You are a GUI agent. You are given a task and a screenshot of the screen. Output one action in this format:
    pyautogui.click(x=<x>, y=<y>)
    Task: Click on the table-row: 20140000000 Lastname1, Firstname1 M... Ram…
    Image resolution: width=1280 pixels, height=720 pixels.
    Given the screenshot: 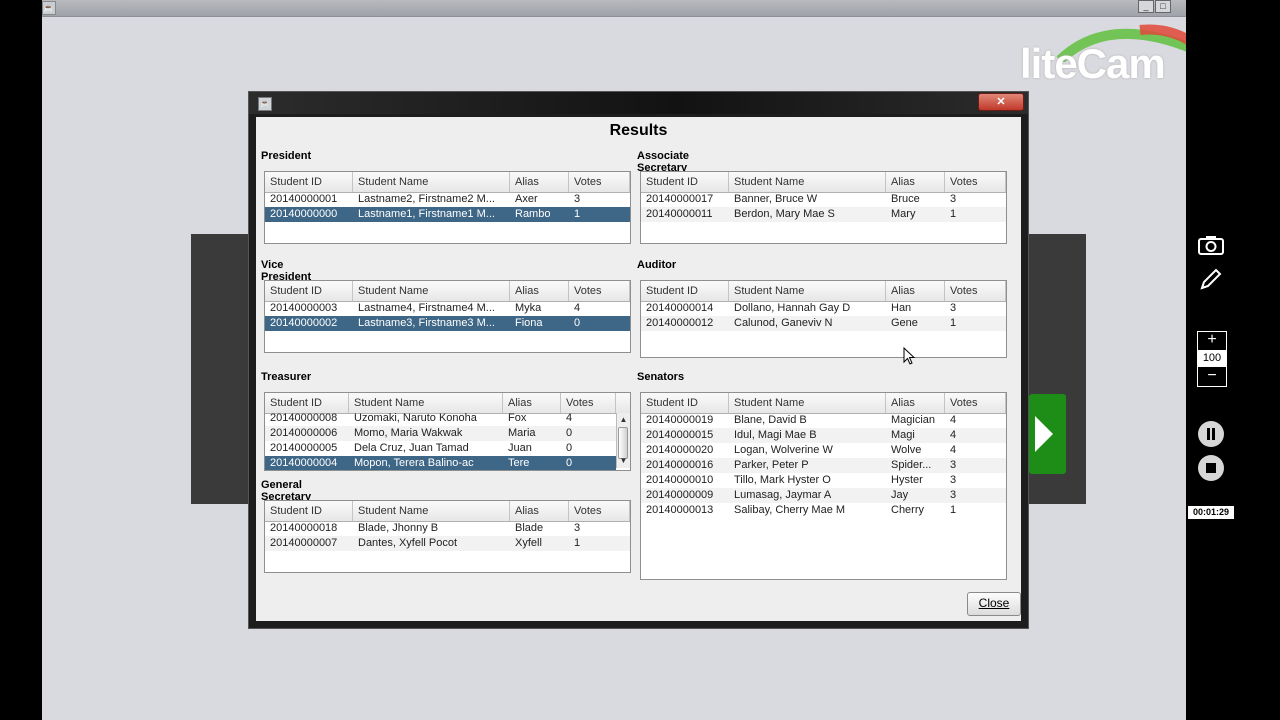 What is the action you would take?
    pyautogui.click(x=447, y=214)
    